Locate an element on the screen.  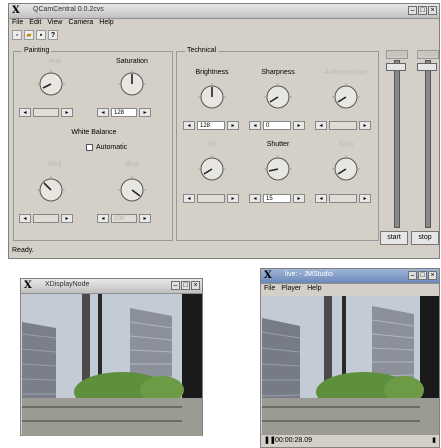
iris-decrease-button: ◂ is located at coordinates (189, 198).